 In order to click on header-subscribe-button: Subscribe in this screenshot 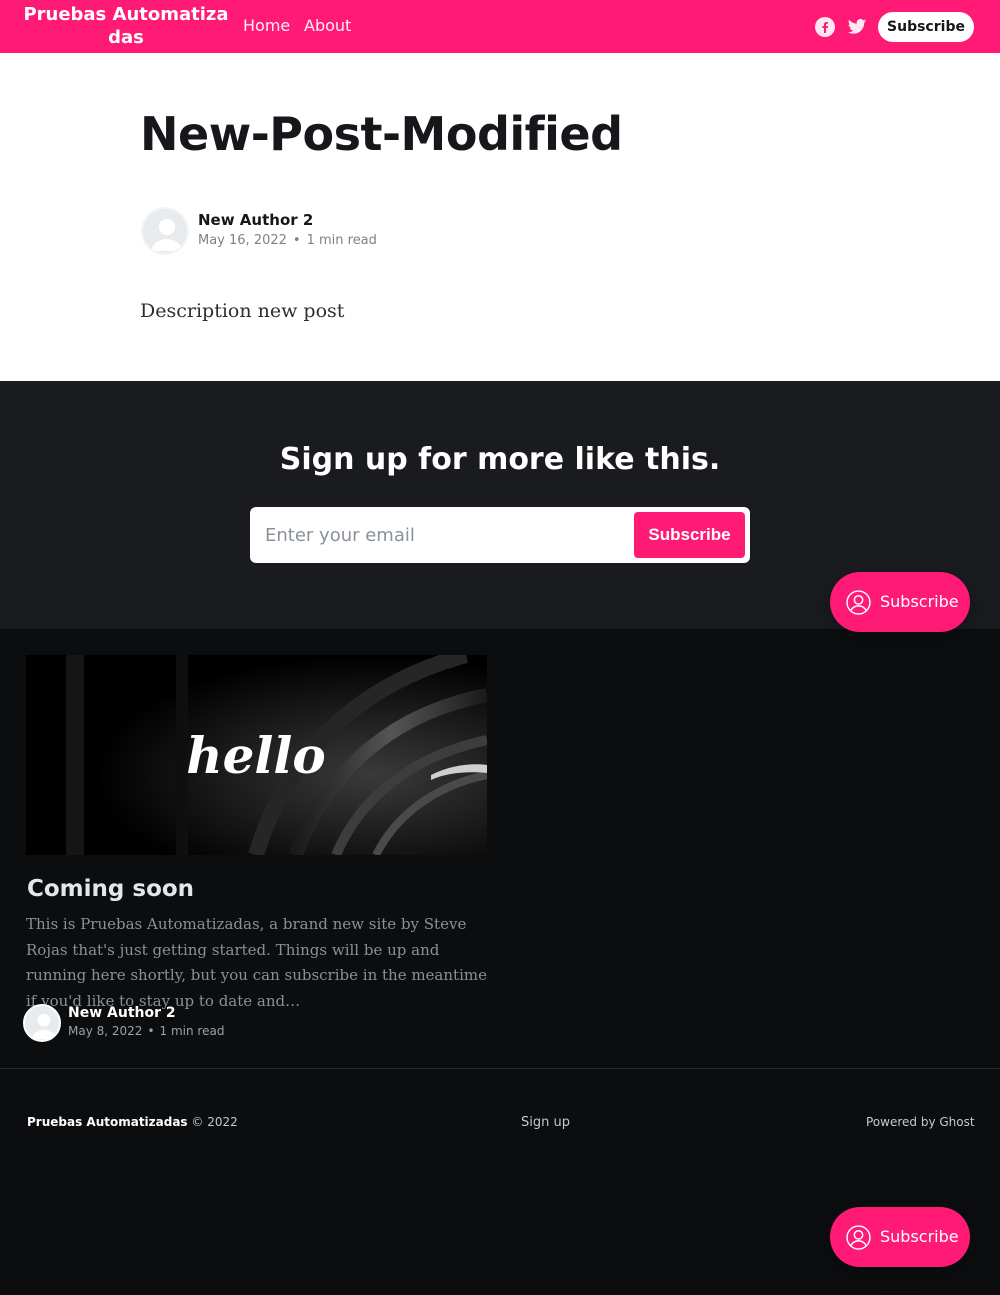, I will do `click(926, 27)`.